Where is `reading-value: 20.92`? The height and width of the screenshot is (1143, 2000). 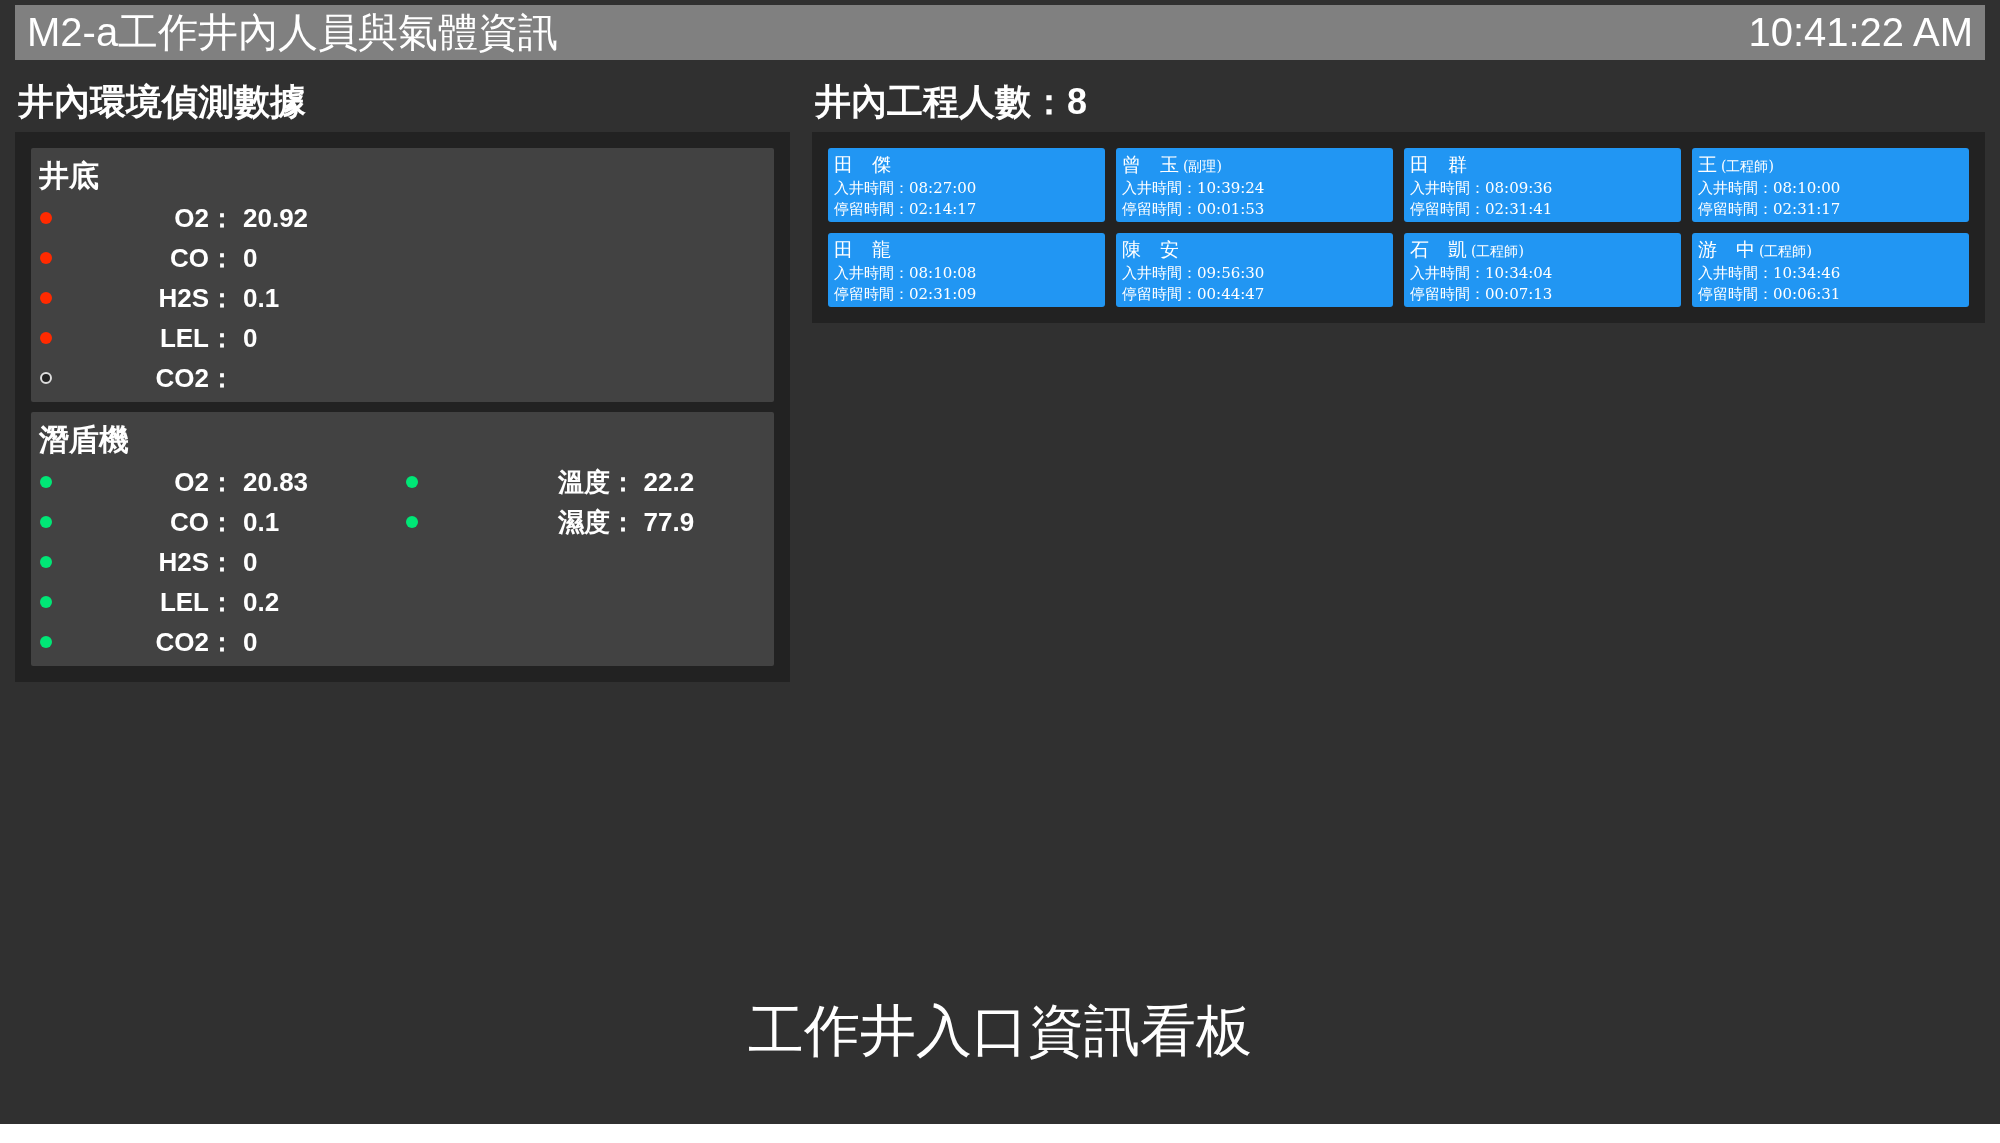
reading-value: 20.92 is located at coordinates (276, 218).